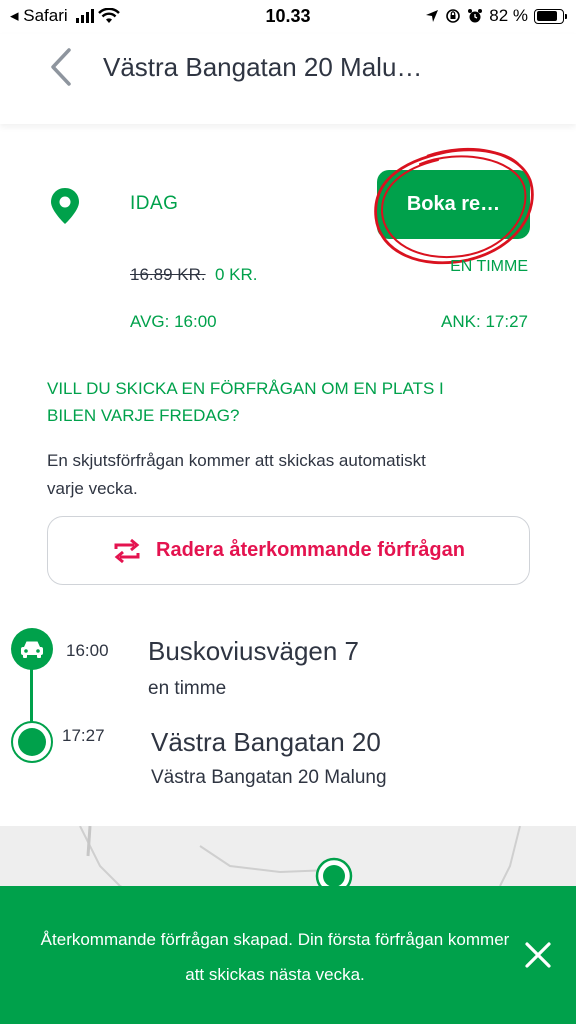 Image resolution: width=576 pixels, height=1024 pixels. What do you see at coordinates (508, 15) in the screenshot?
I see `battery-percent: 82 %` at bounding box center [508, 15].